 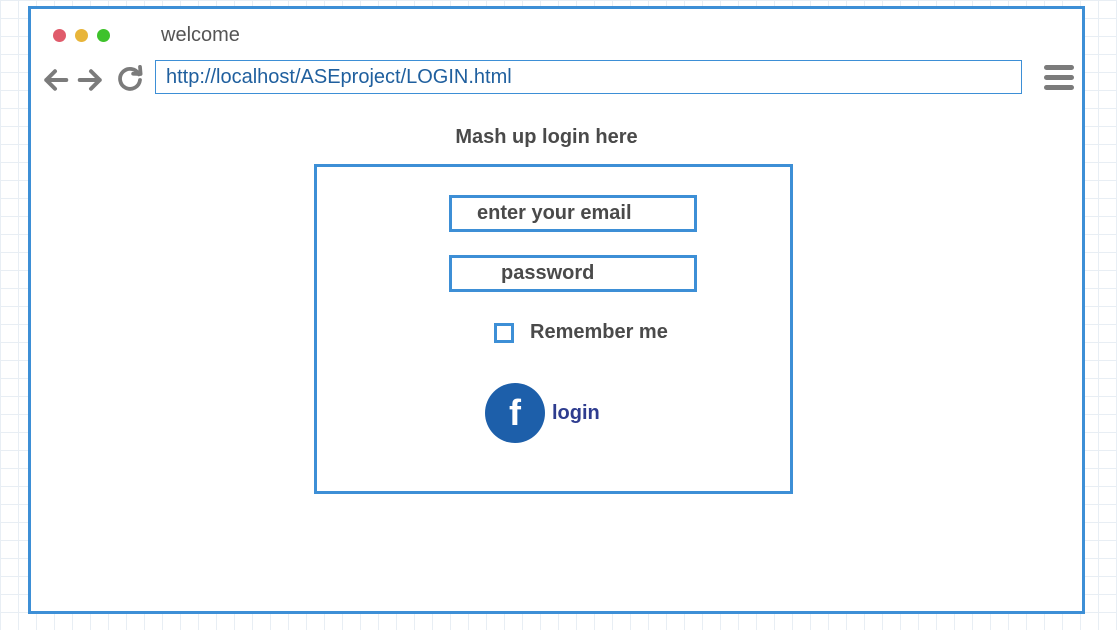 I want to click on hamburger-menu-icon, so click(x=1059, y=79).